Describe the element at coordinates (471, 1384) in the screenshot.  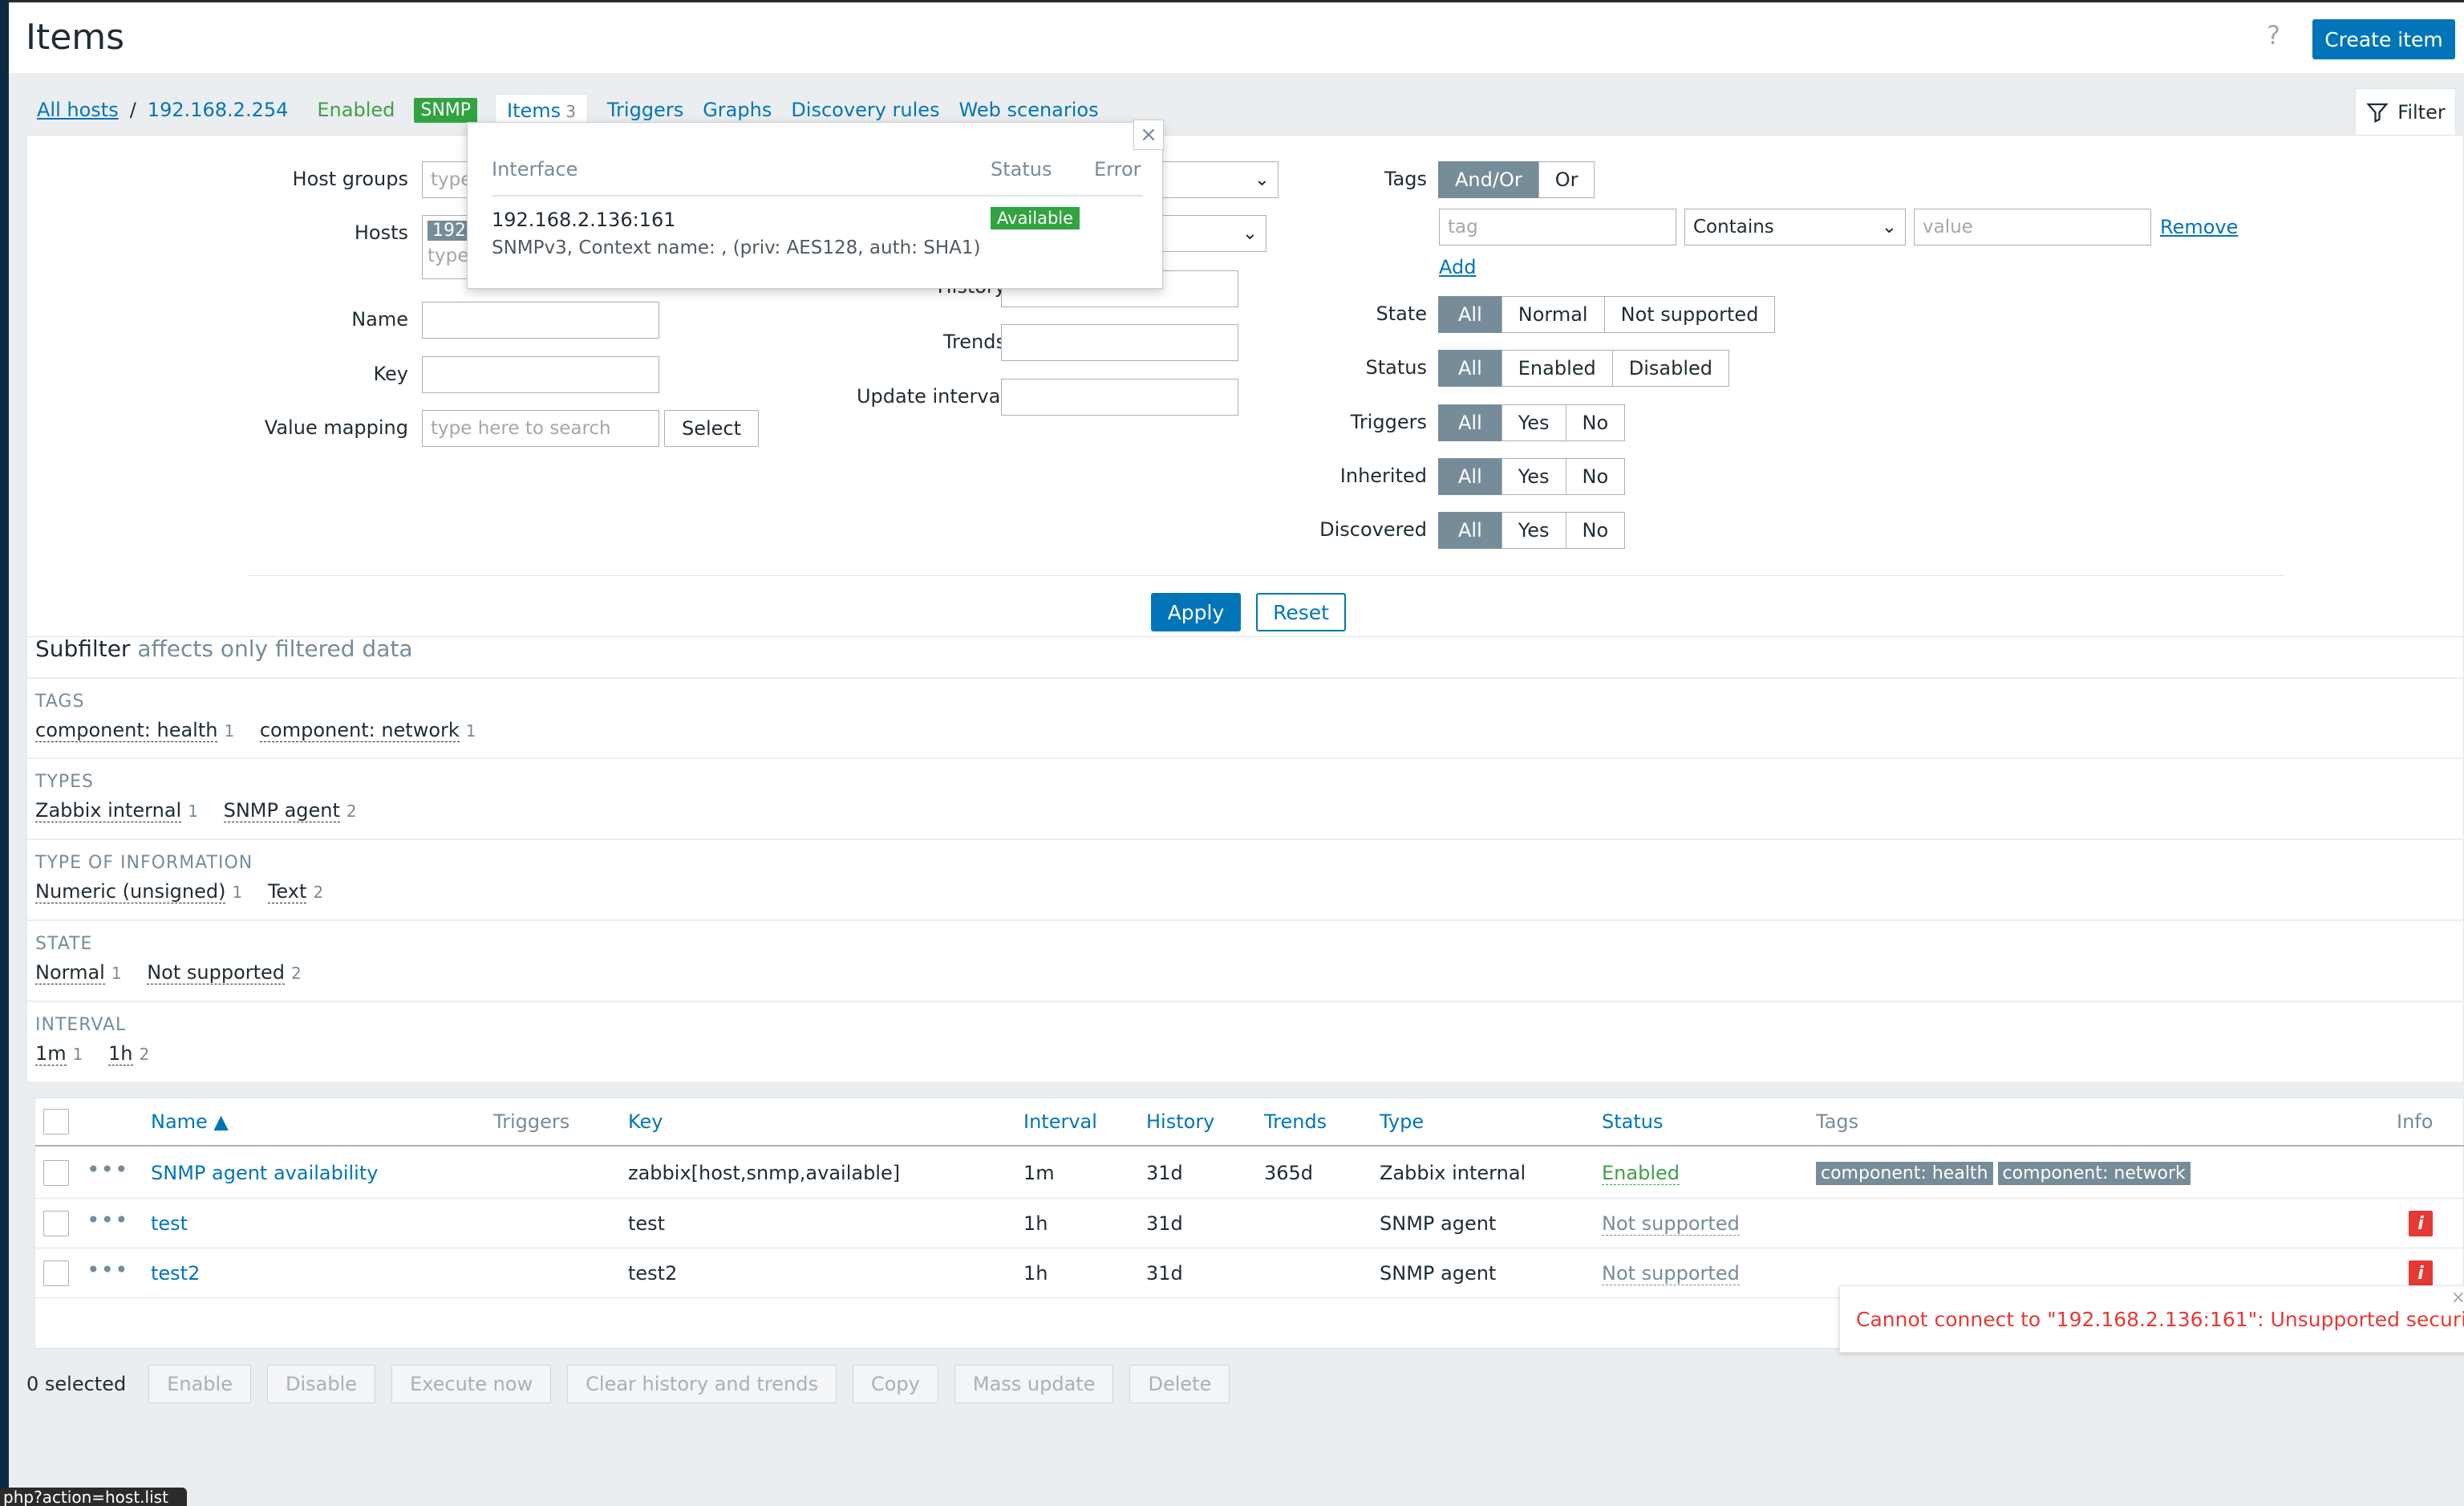
I see `execute-now-button: Execute now` at that location.